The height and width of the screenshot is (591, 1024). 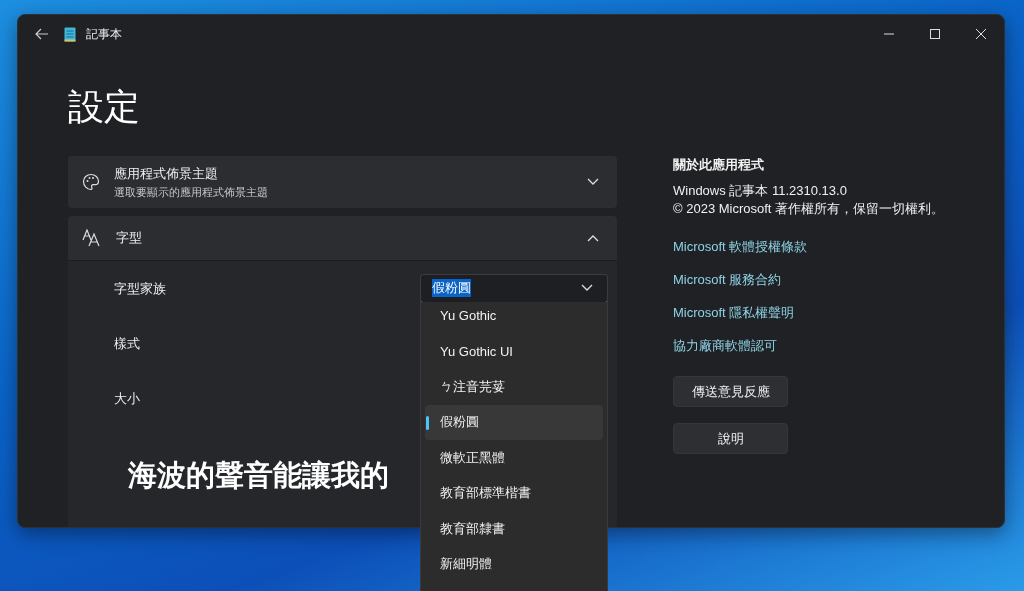 I want to click on close-icon, so click(x=981, y=34).